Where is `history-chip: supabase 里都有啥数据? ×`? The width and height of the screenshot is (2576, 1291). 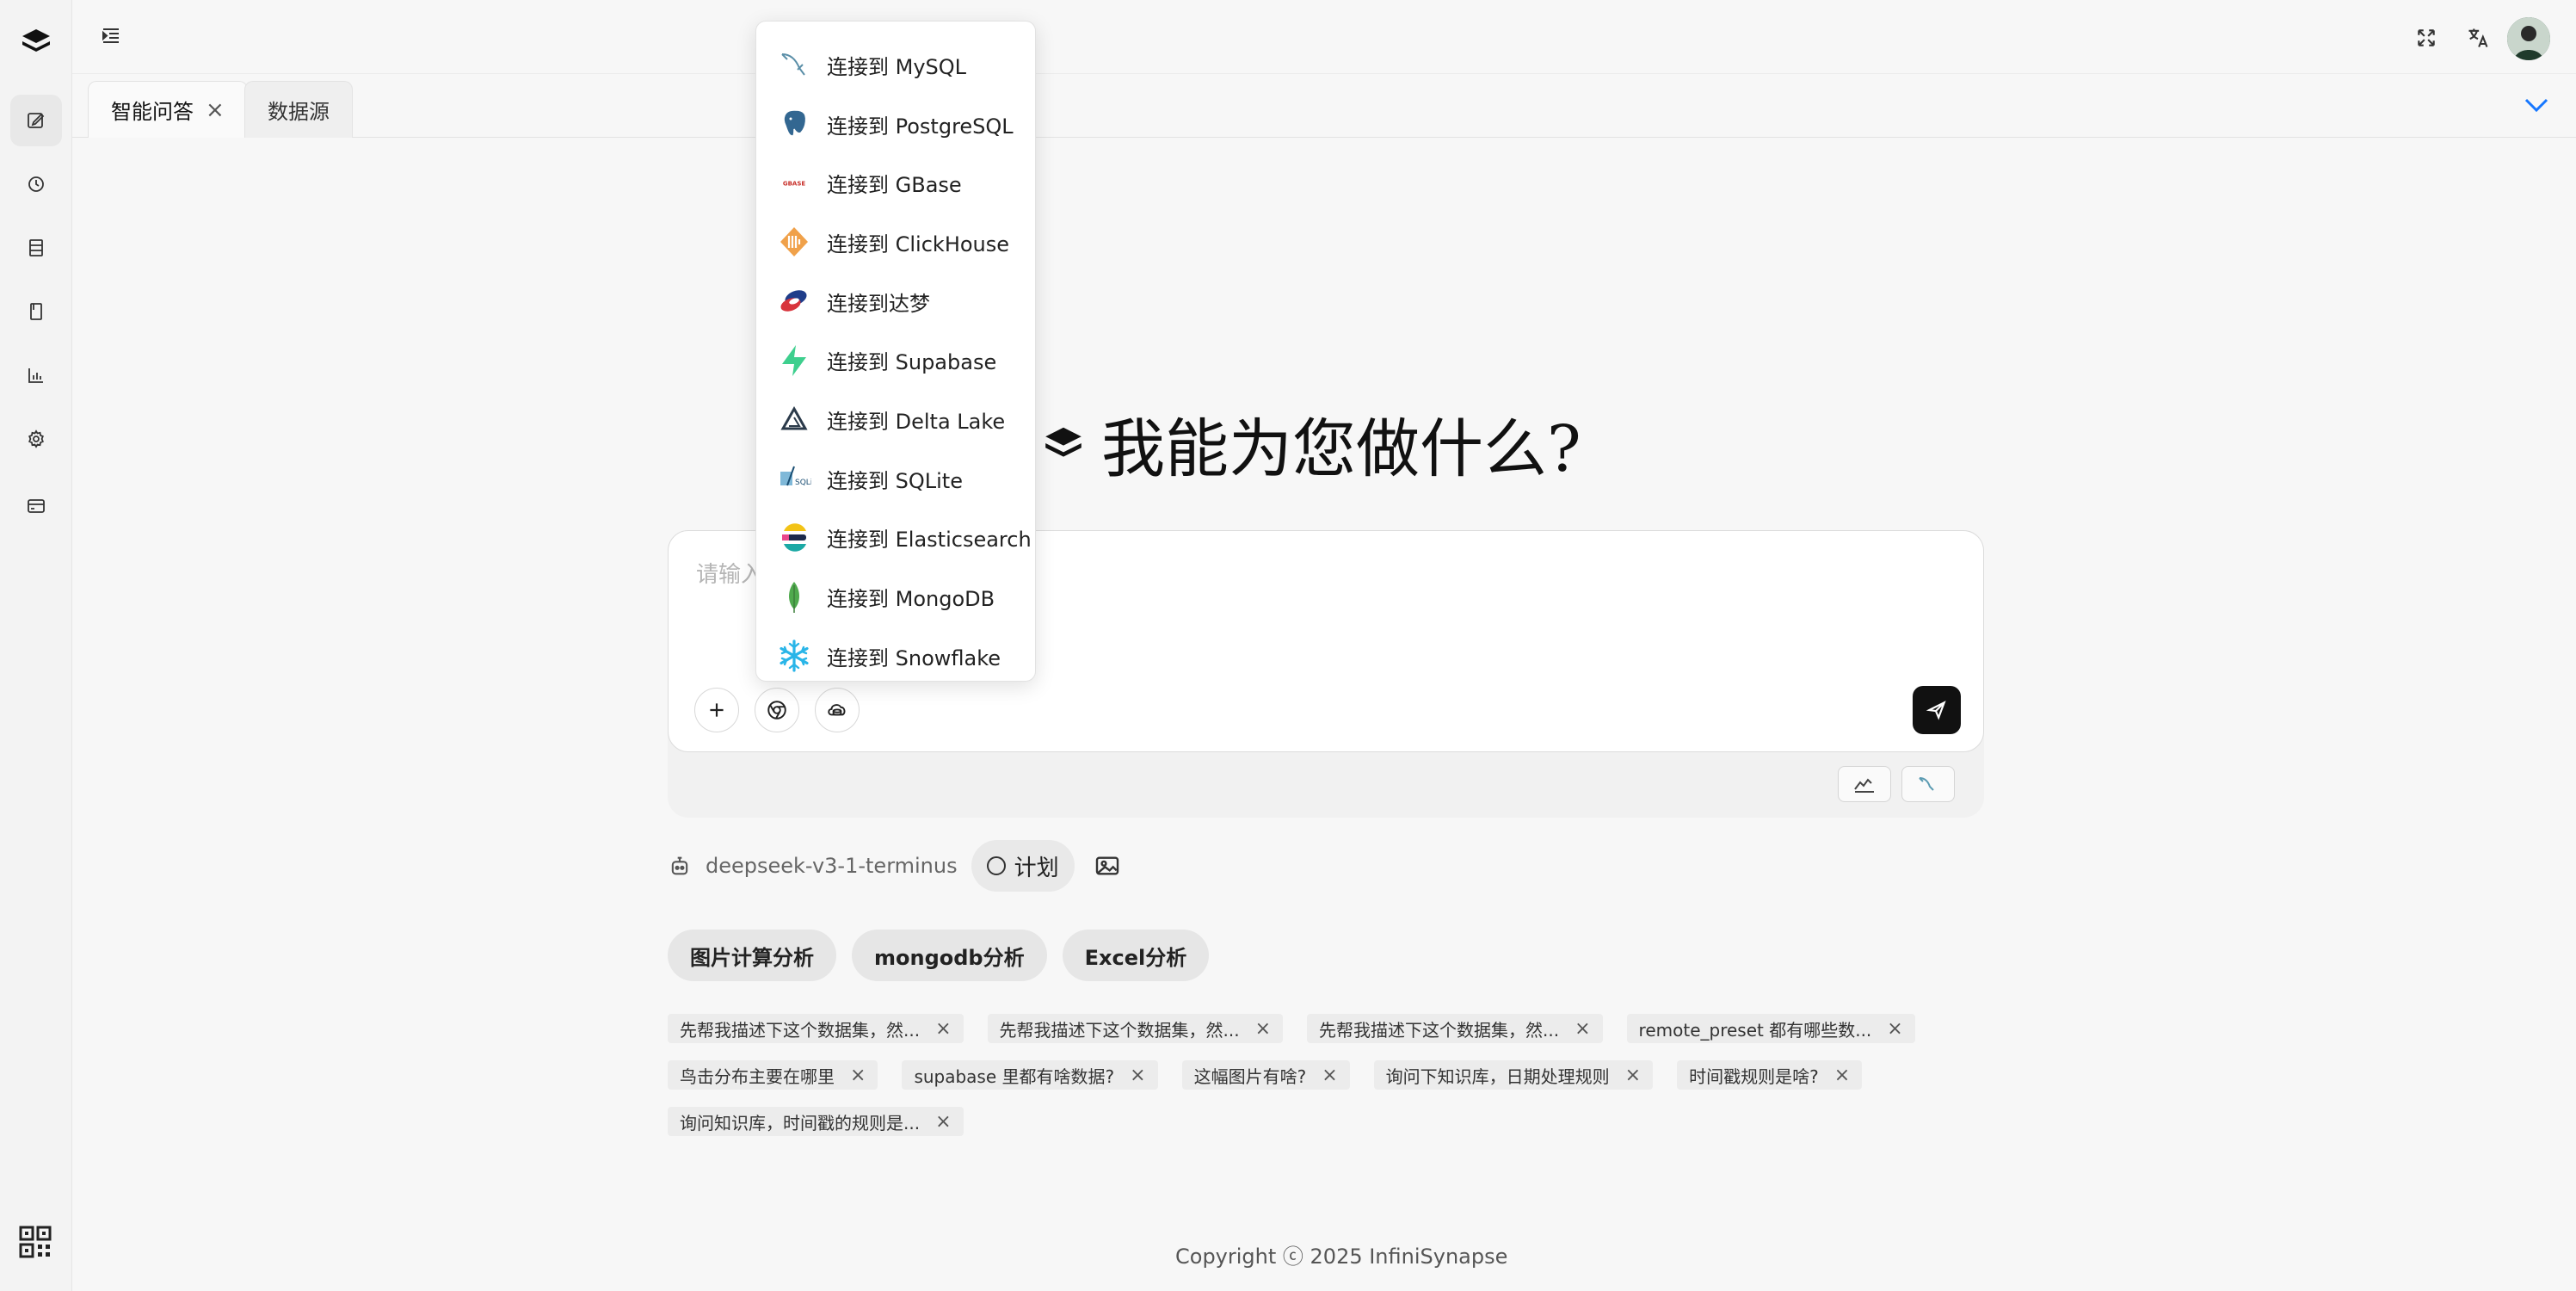 history-chip: supabase 里都有啥数据? × is located at coordinates (1030, 1075).